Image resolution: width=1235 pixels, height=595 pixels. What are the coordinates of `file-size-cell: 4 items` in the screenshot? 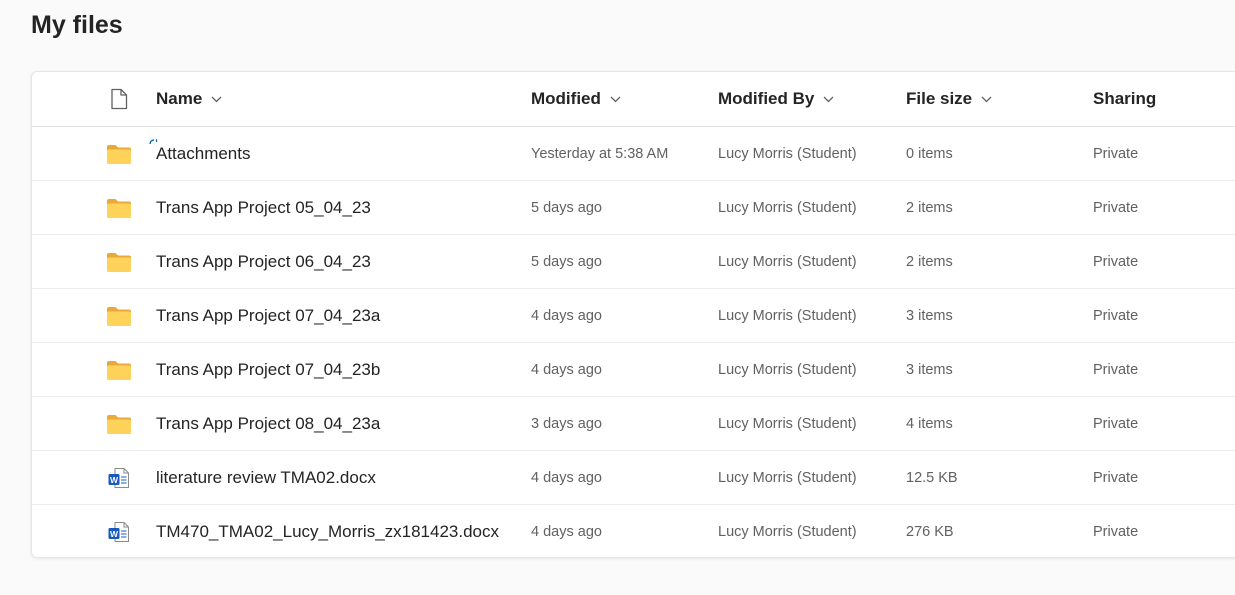 It's located at (929, 423).